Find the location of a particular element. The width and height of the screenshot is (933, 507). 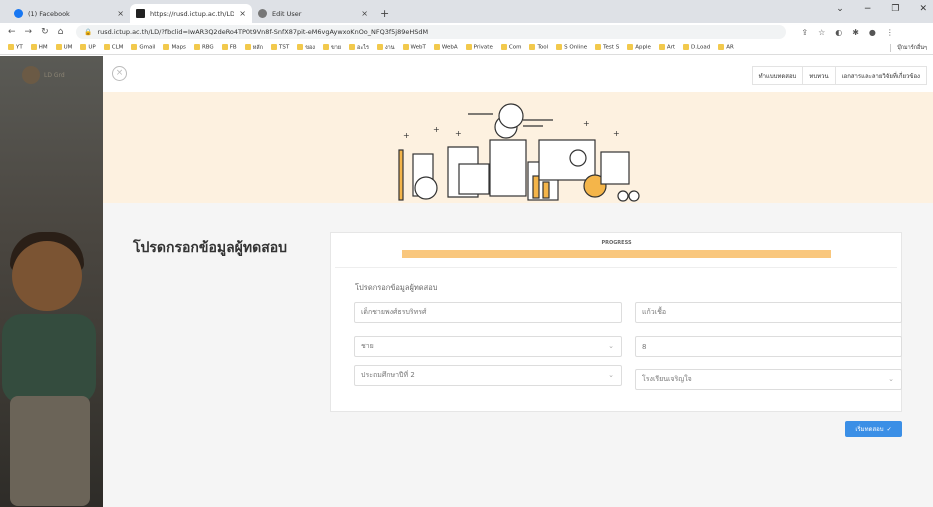

bookmark-item: AR is located at coordinates (726, 47).